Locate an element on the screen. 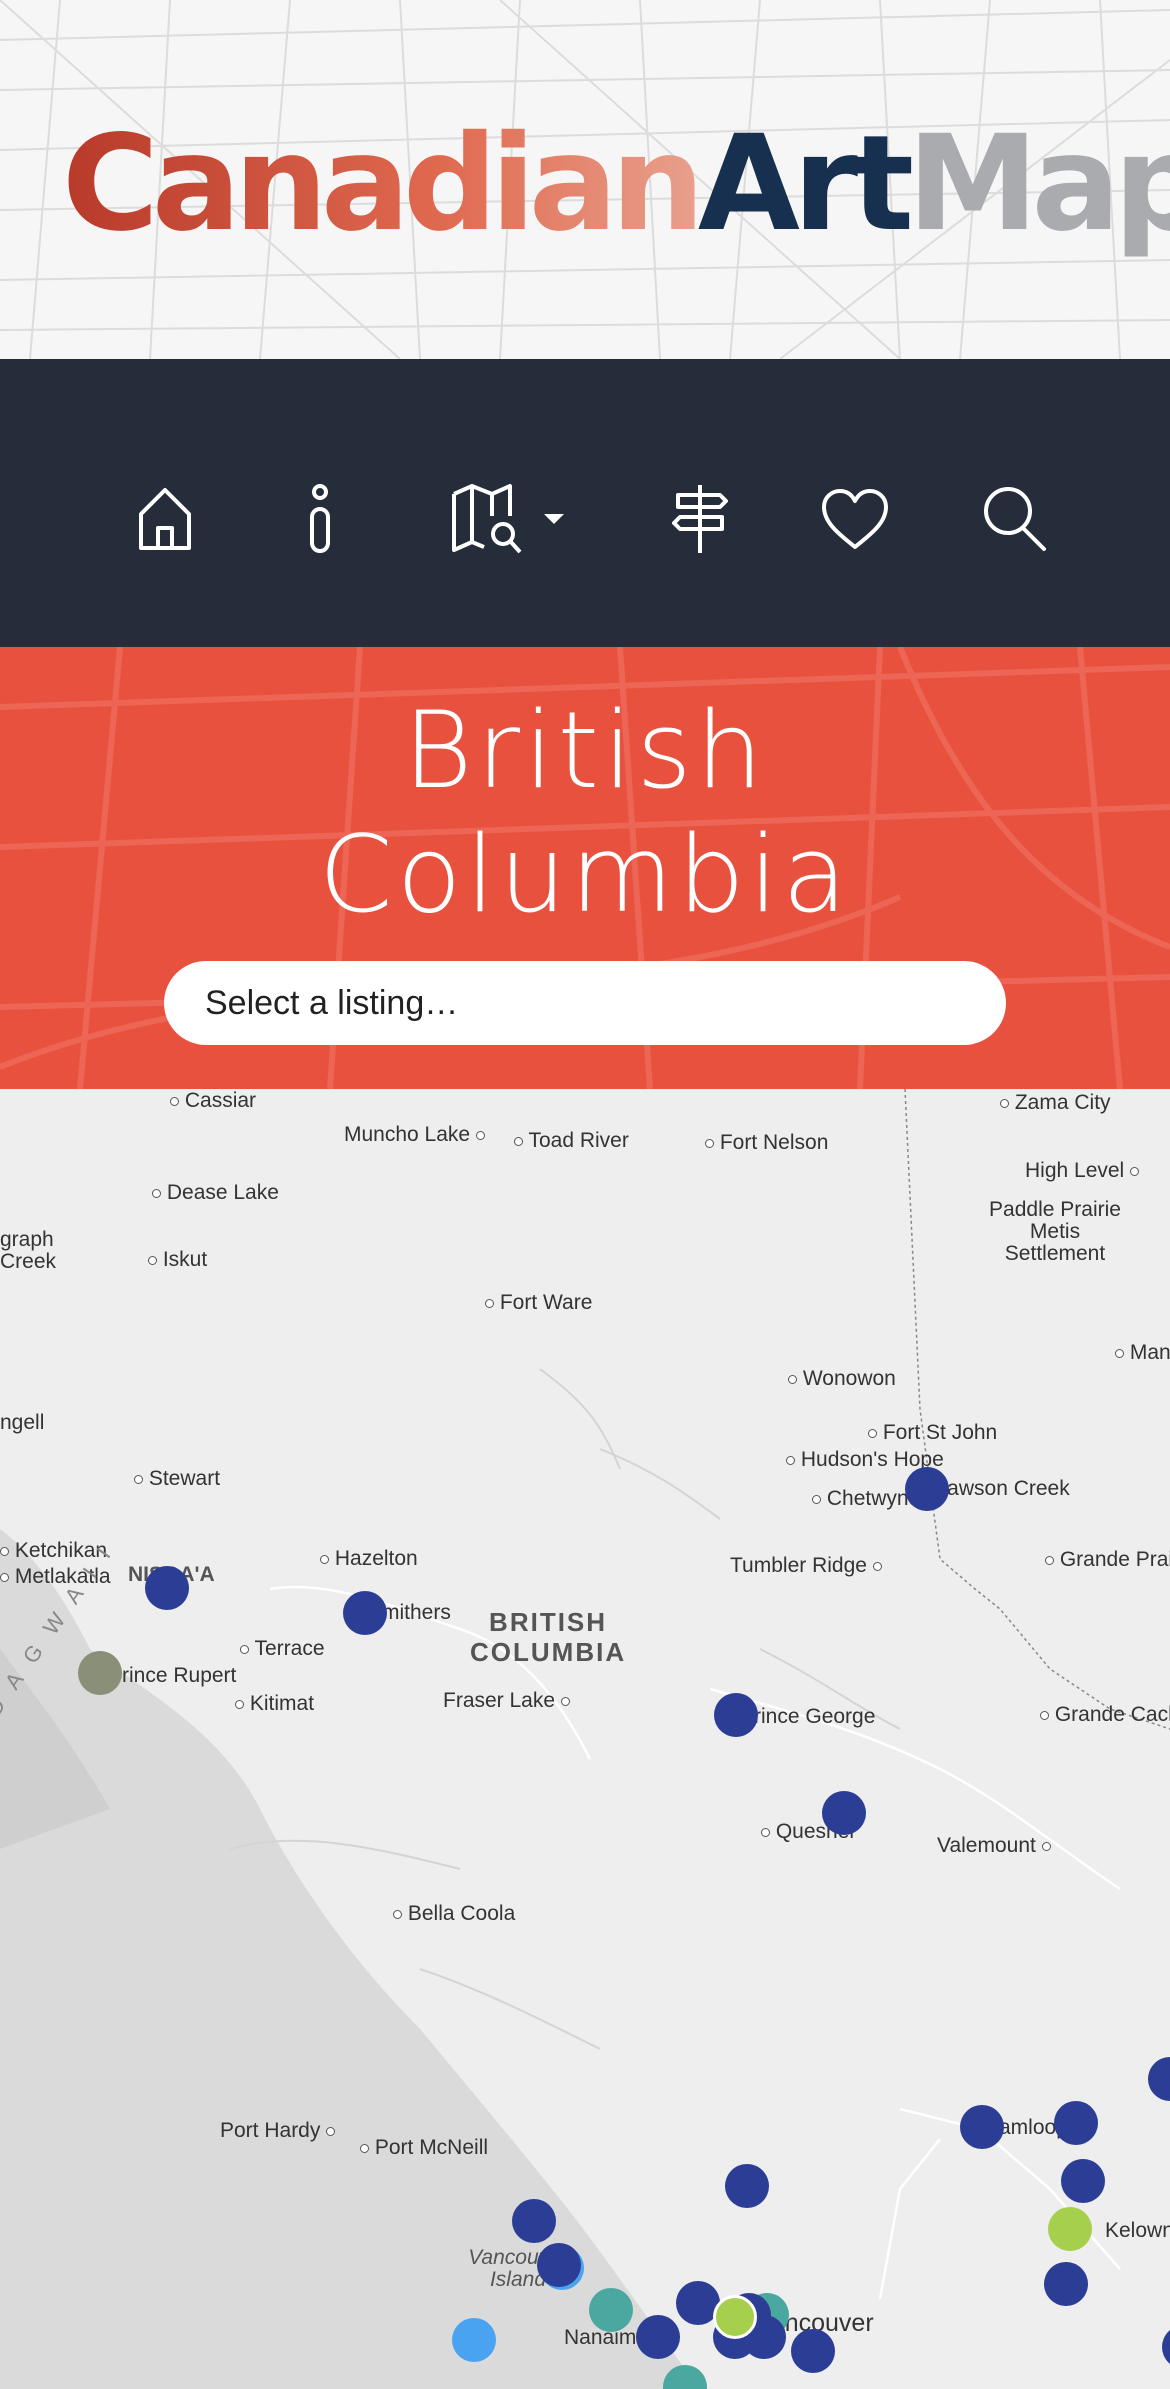  place-man: Man is located at coordinates (1142, 1353).